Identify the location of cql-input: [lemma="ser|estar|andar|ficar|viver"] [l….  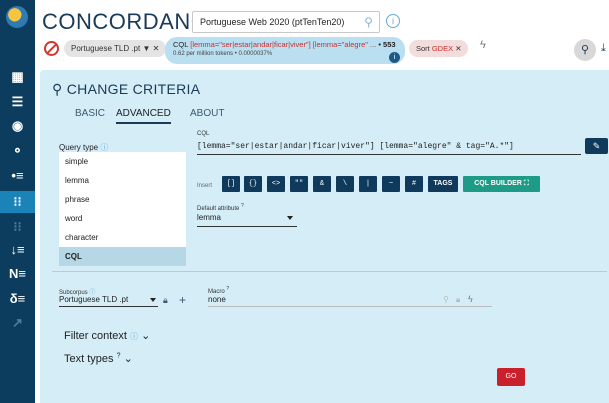
(389, 148).